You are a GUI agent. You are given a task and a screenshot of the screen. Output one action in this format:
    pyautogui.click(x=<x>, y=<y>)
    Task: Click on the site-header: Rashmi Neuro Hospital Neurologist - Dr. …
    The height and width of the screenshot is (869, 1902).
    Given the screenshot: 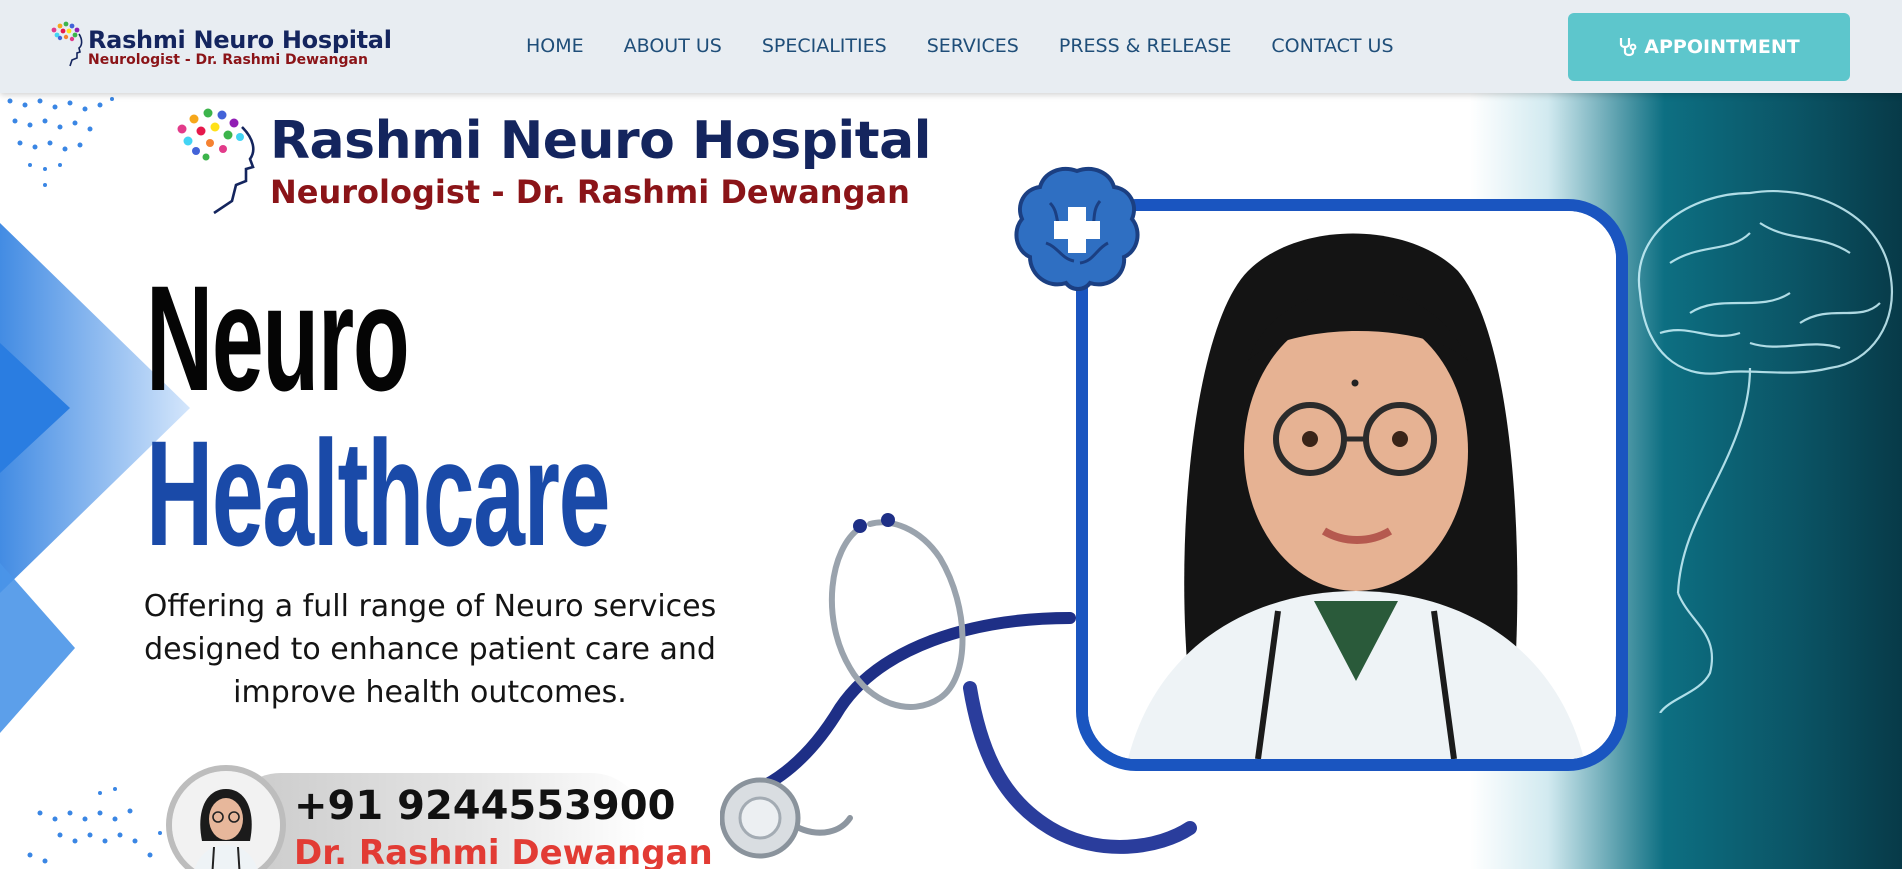 What is the action you would take?
    pyautogui.click(x=951, y=46)
    